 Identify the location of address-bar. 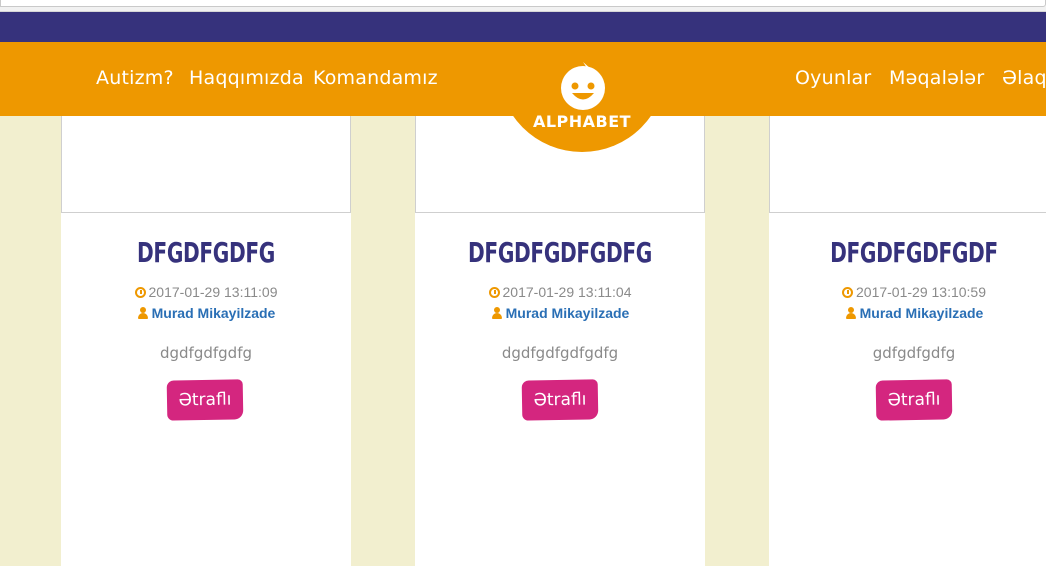
(523, 3).